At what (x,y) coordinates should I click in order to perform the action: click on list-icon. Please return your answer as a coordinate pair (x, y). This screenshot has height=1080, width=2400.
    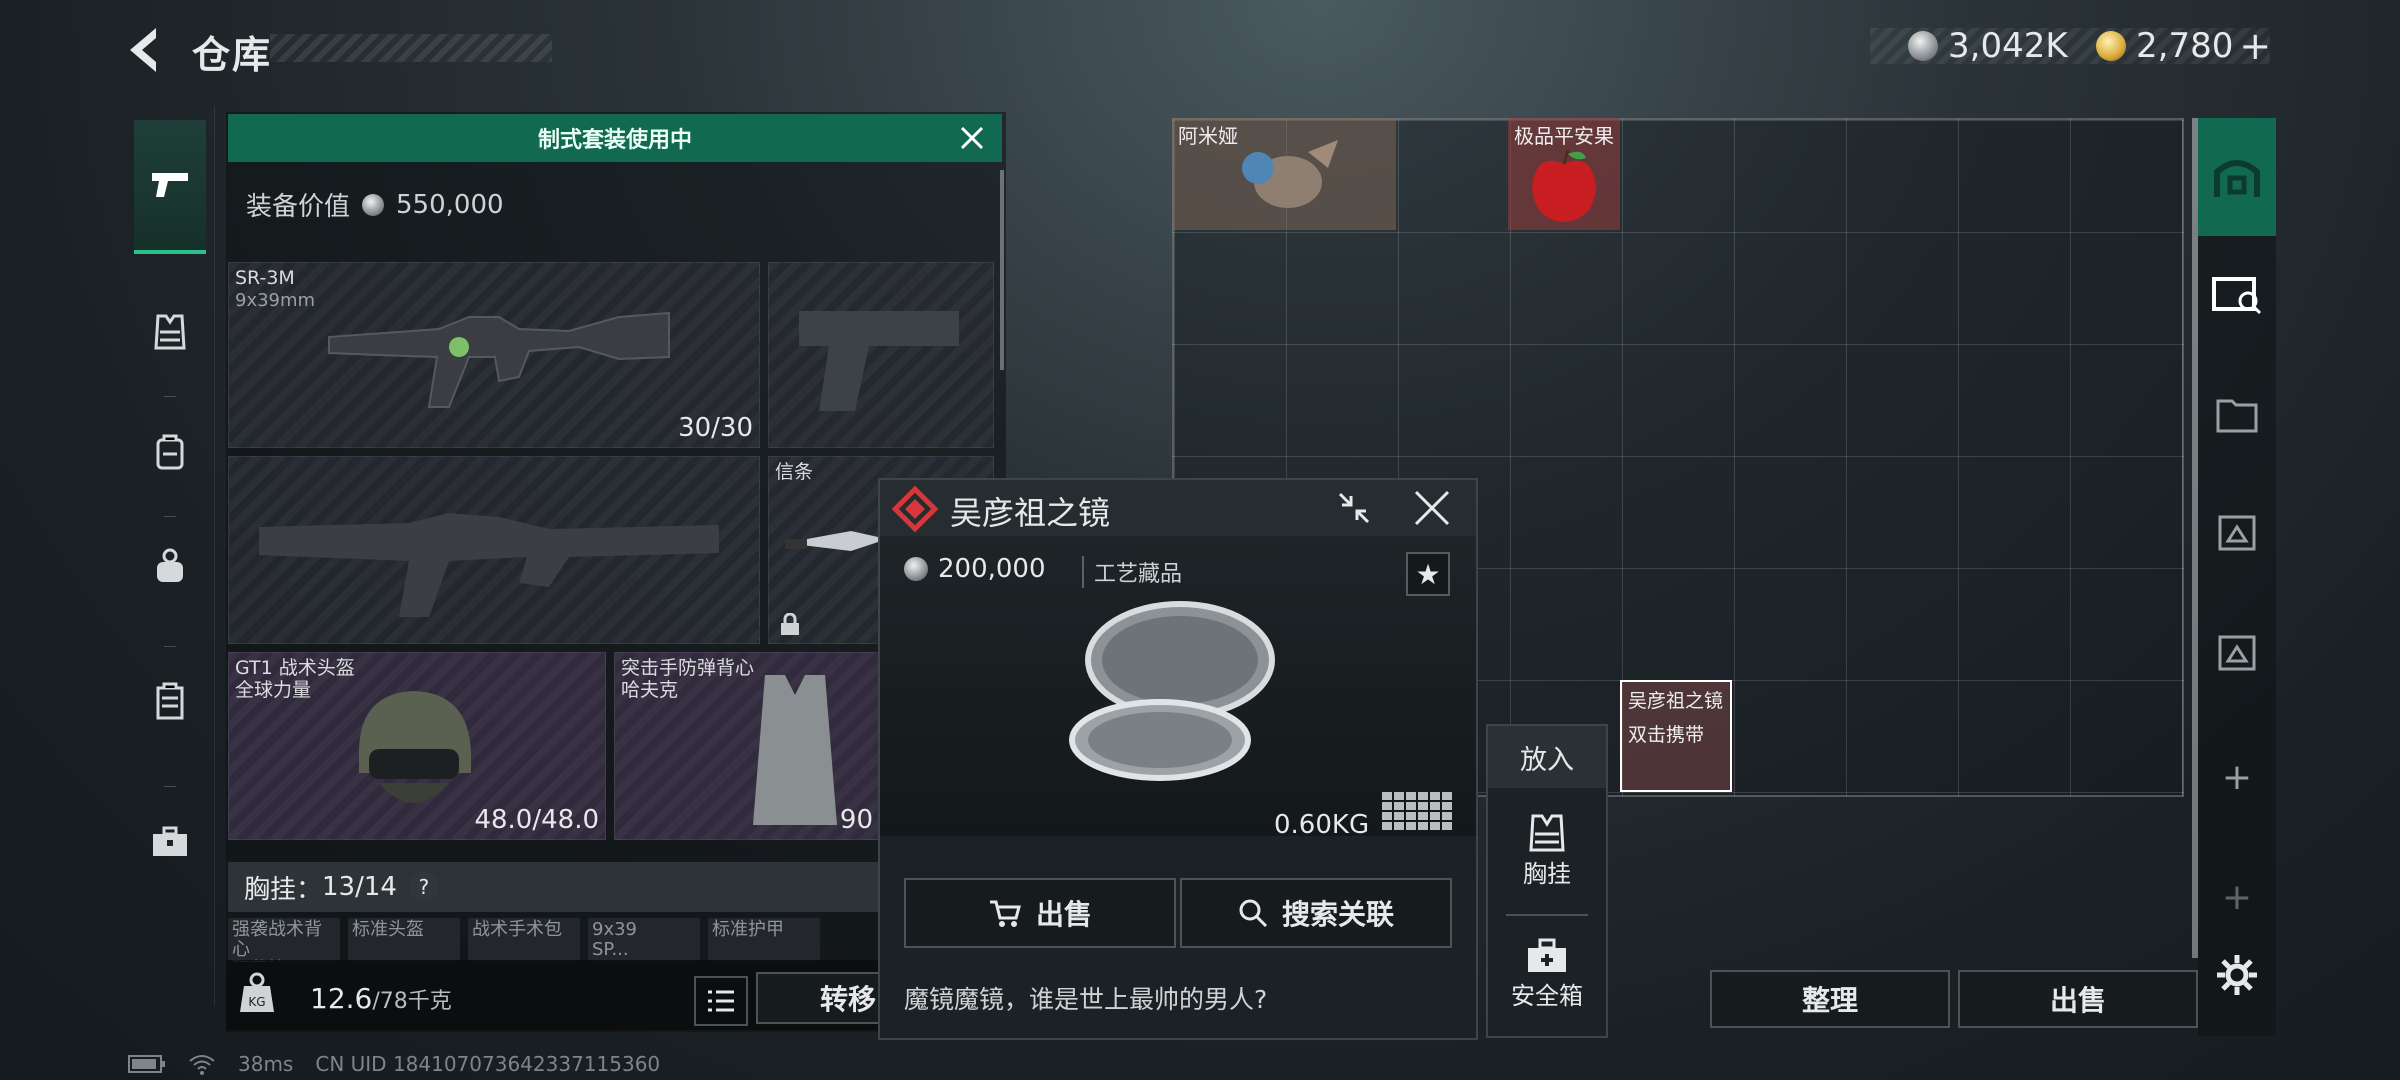
    Looking at the image, I should click on (721, 1001).